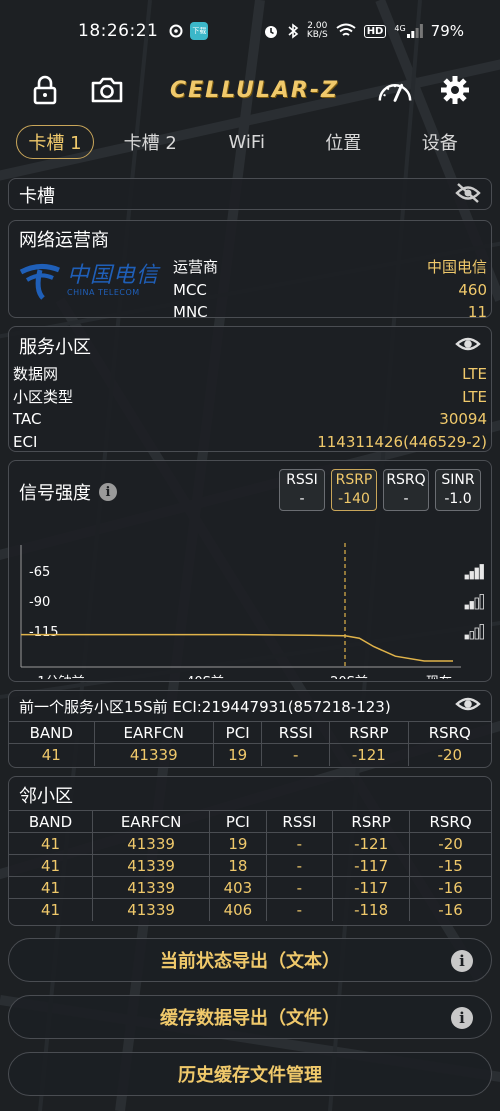  I want to click on status-bar: 18:26:21 下载 2.00 KB/S HD 4G 79%, so click(250, 31).